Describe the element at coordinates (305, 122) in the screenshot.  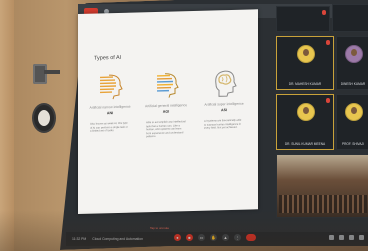
I see `participant-tile: DR. SUNIL KUMAR MEENA` at that location.